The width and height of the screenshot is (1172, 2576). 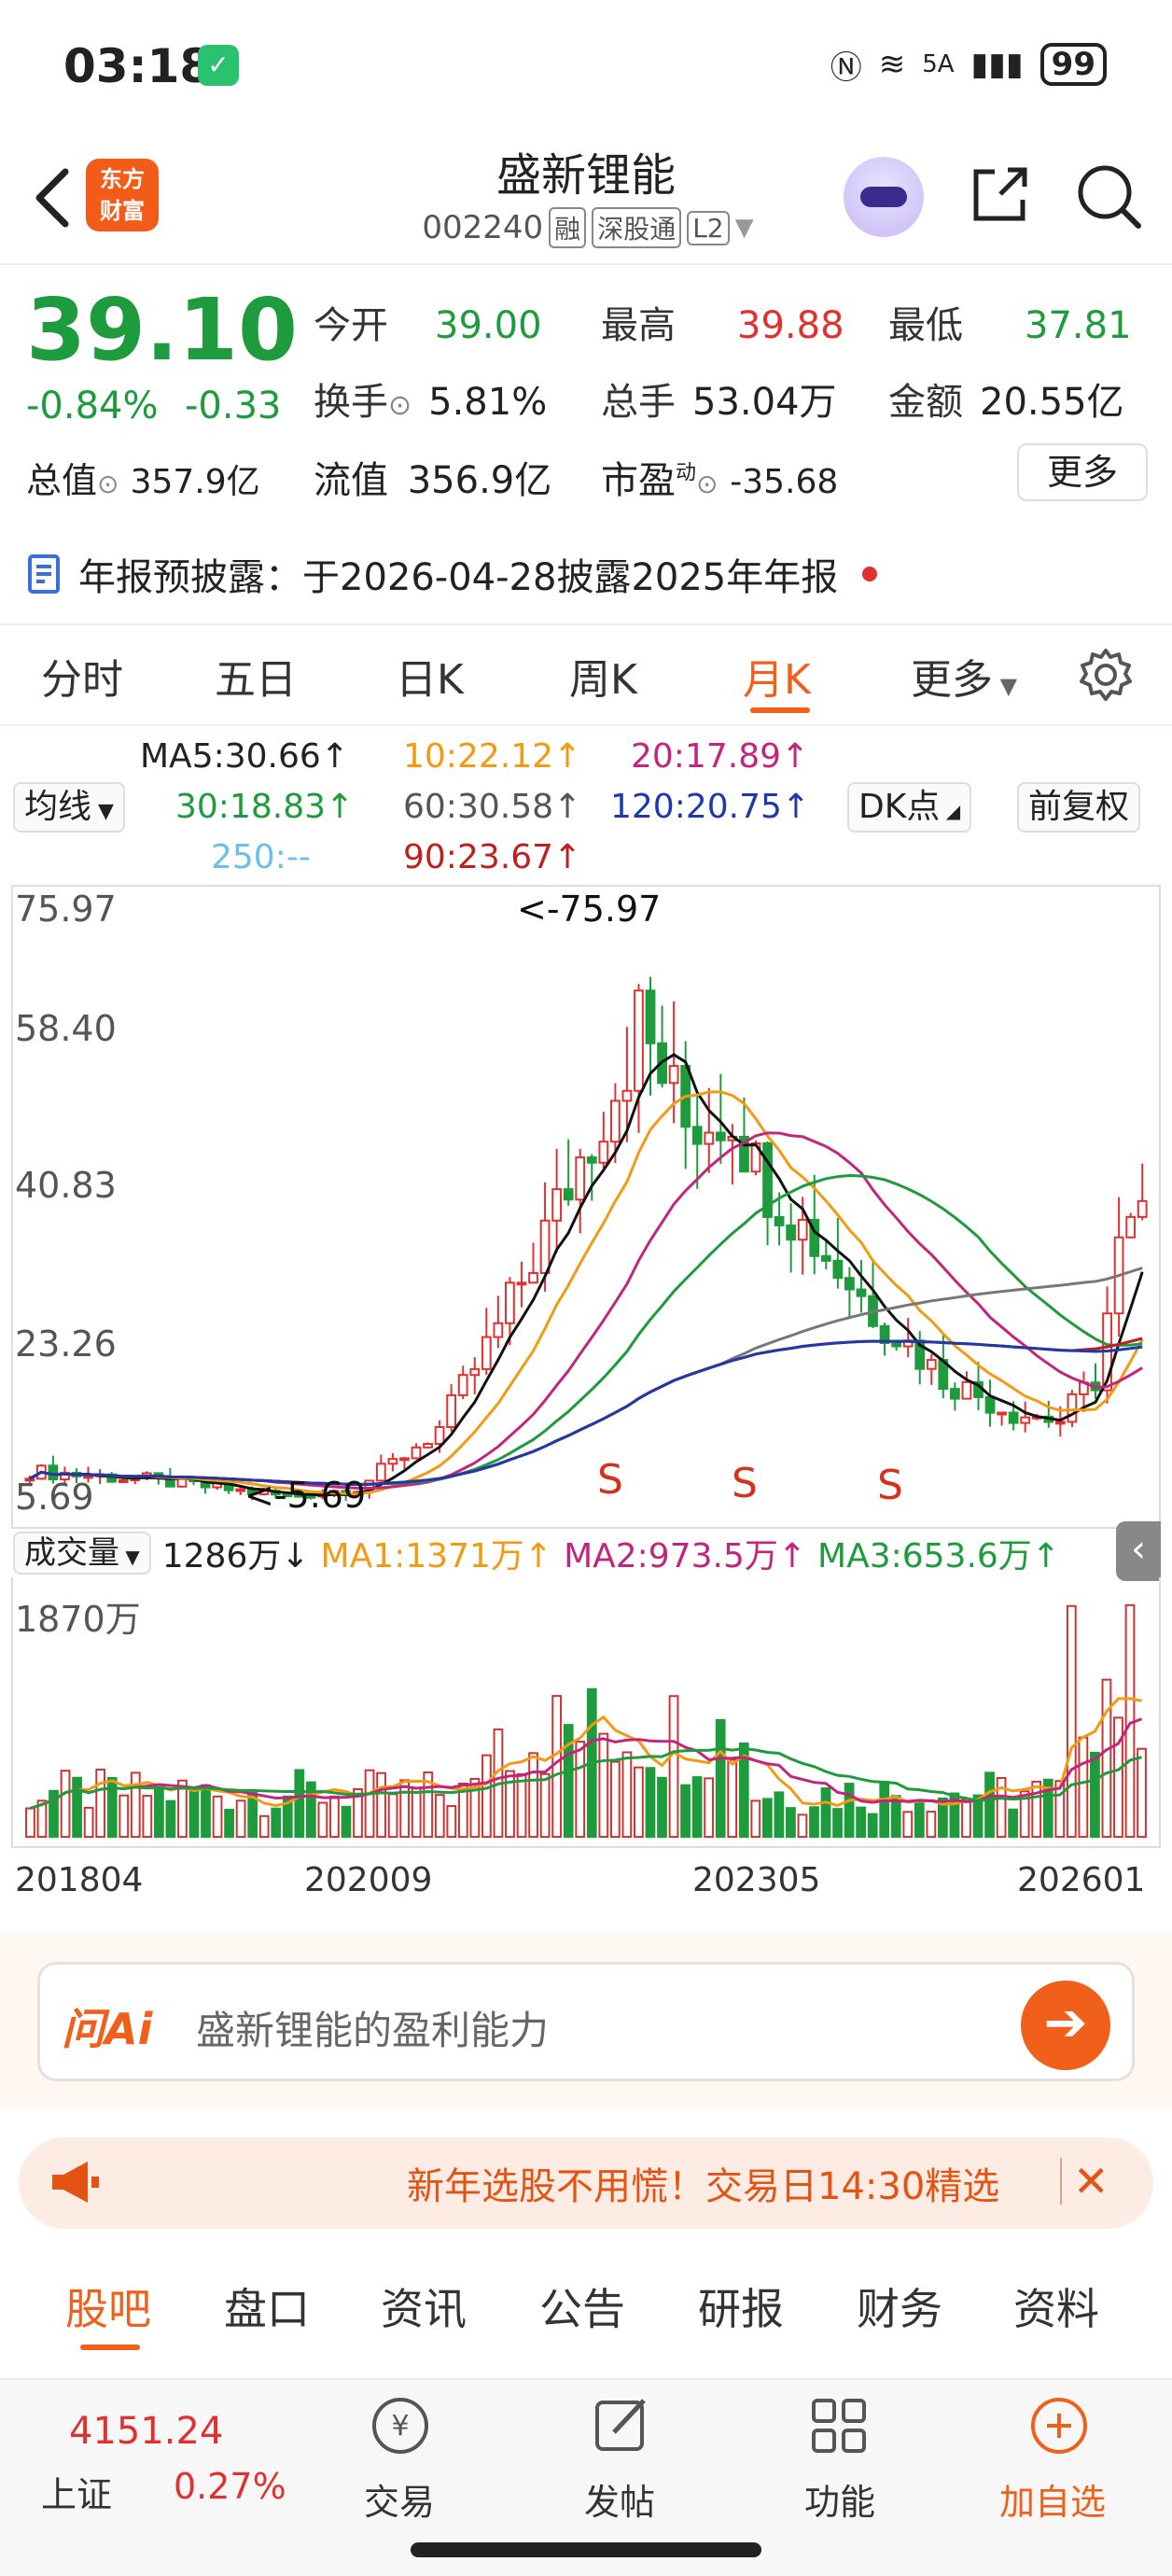 I want to click on index-name: 上证, so click(x=77, y=2494).